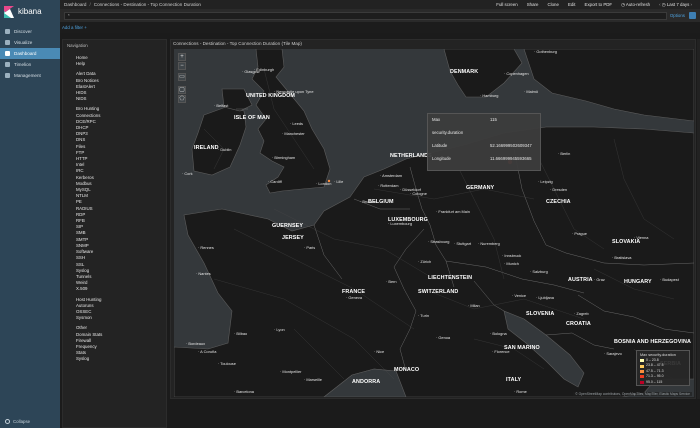 The image size is (700, 428). I want to click on sidebar-item-discover: Discover, so click(30, 31).